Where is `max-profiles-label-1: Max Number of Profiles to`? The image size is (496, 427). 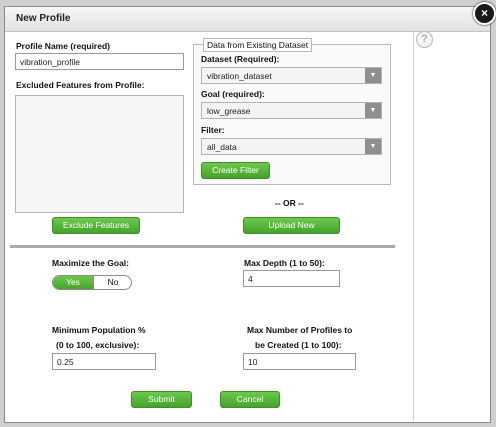
max-profiles-label-1: Max Number of Profiles to is located at coordinates (300, 330).